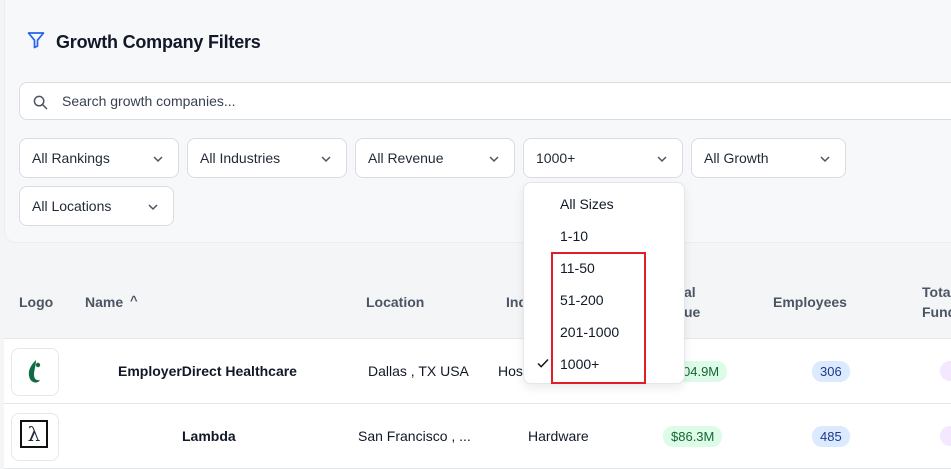  Describe the element at coordinates (587, 204) in the screenshot. I see `size-option-all: All Sizes` at that location.